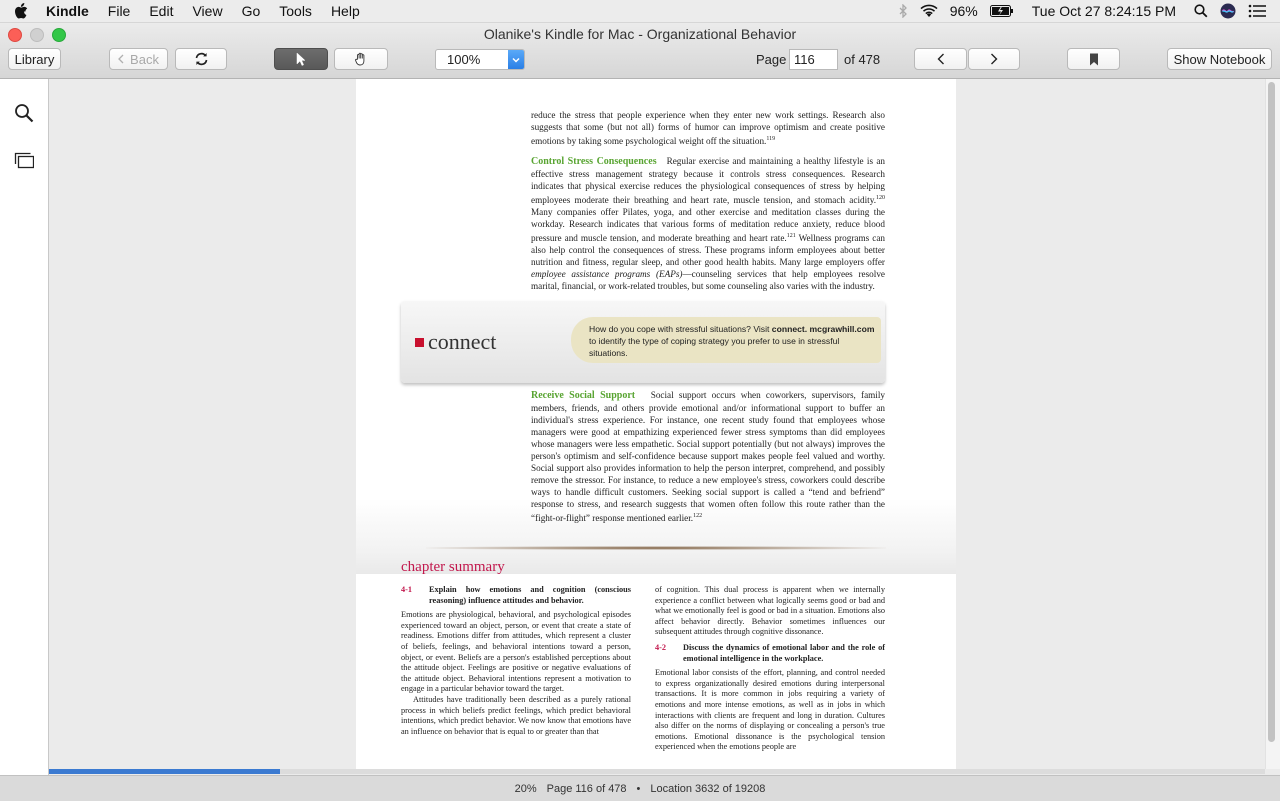 Image resolution: width=1280 pixels, height=801 pixels. Describe the element at coordinates (586, 788) in the screenshot. I see `status-page: Page 116 of 478` at that location.